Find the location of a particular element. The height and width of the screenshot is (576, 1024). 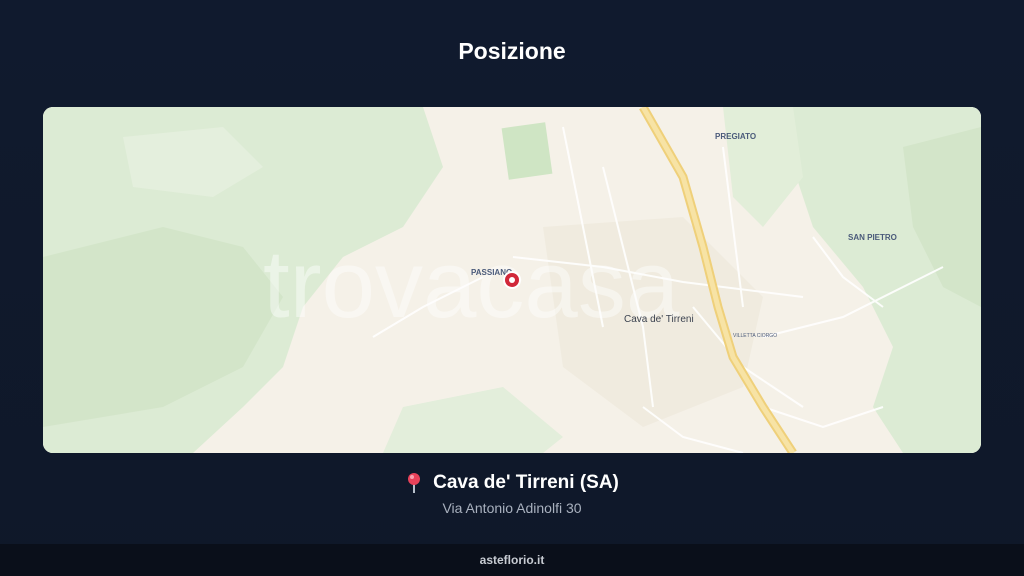

location-marker-icon is located at coordinates (512, 280).